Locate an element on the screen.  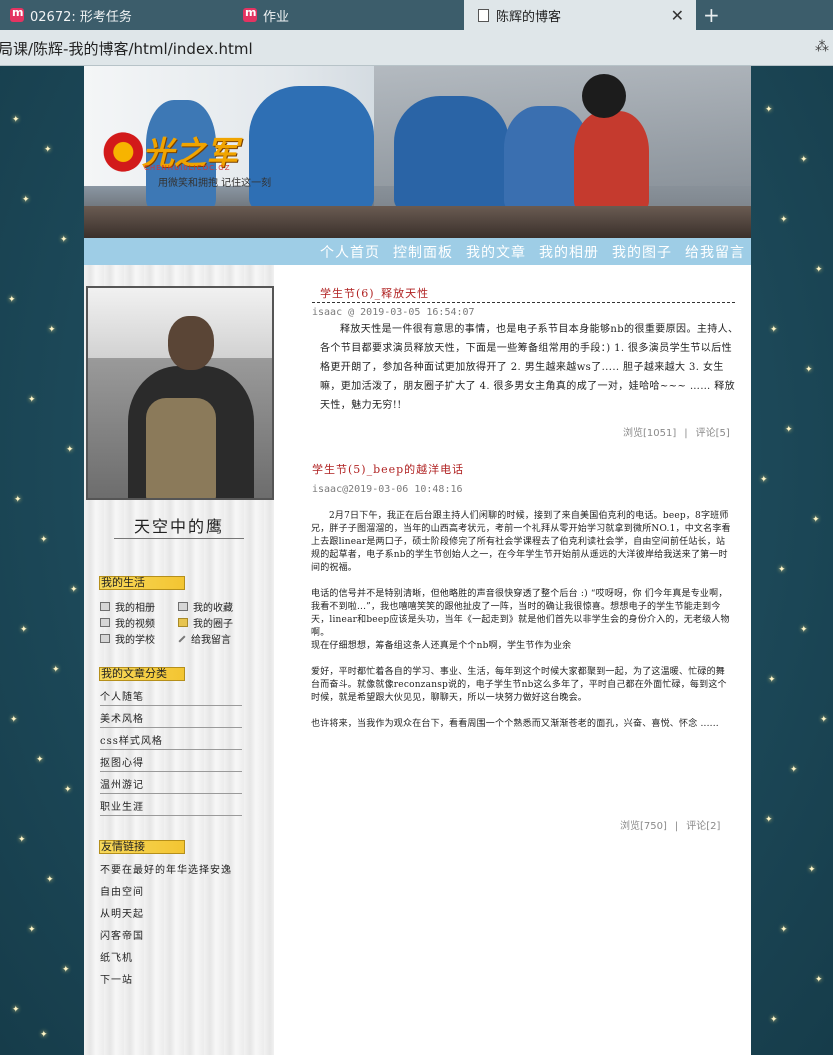
friend-link: 纸飞机 is located at coordinates (171, 957).